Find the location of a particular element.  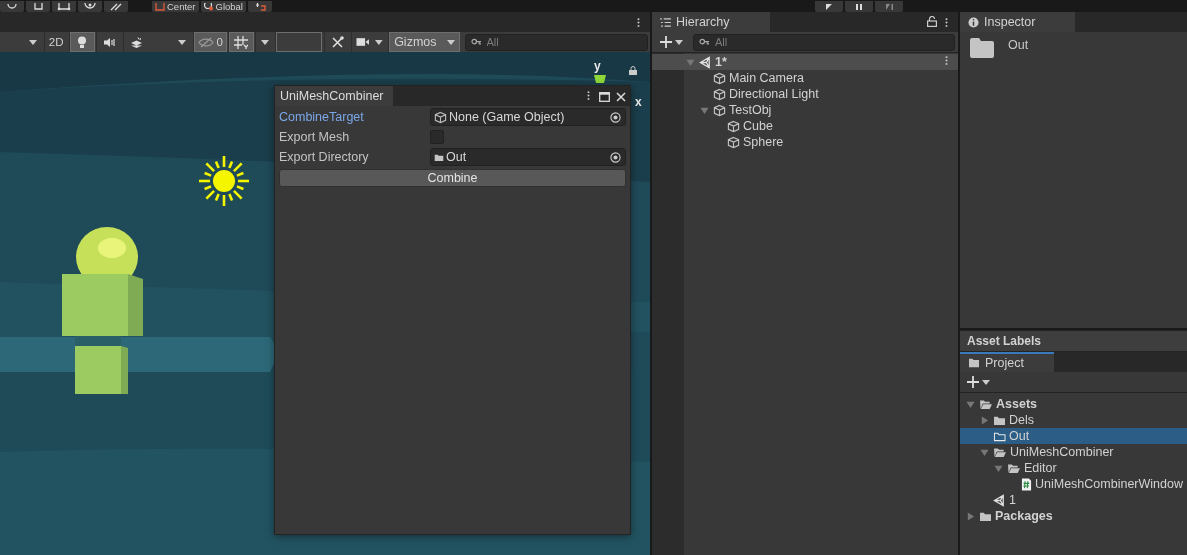

maximize-icon is located at coordinates (604, 97).